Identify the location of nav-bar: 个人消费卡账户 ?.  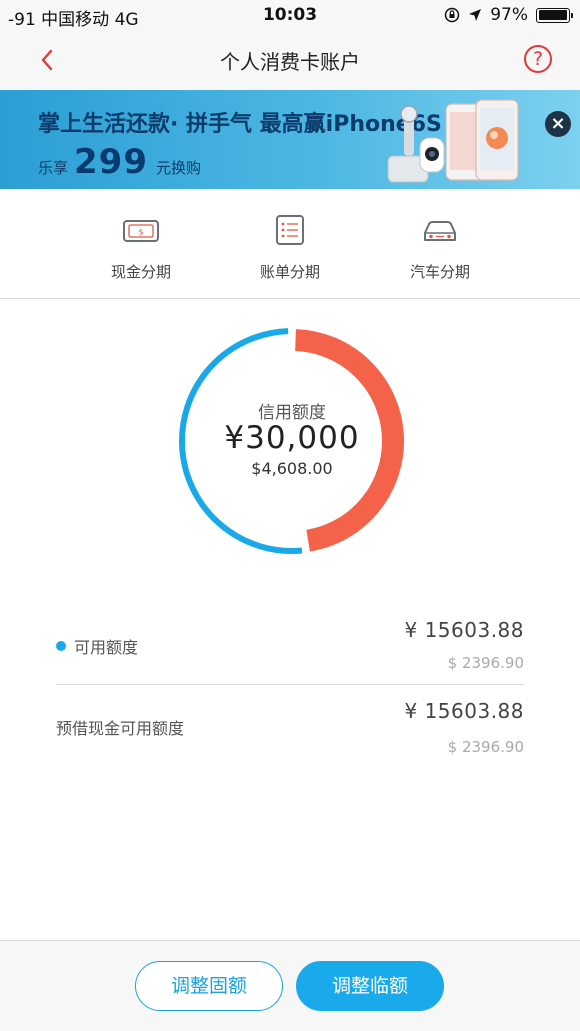
(290, 60).